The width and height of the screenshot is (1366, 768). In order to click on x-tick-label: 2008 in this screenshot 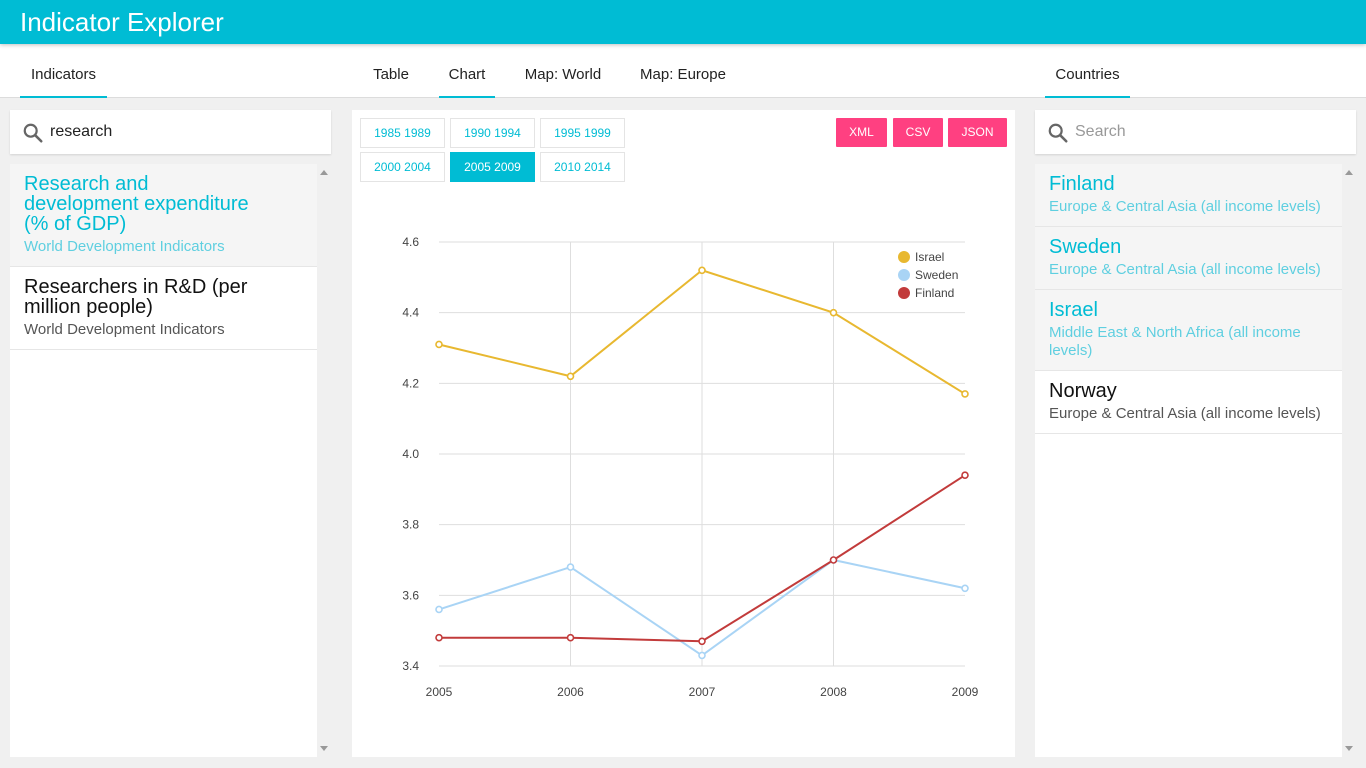, I will do `click(833, 692)`.